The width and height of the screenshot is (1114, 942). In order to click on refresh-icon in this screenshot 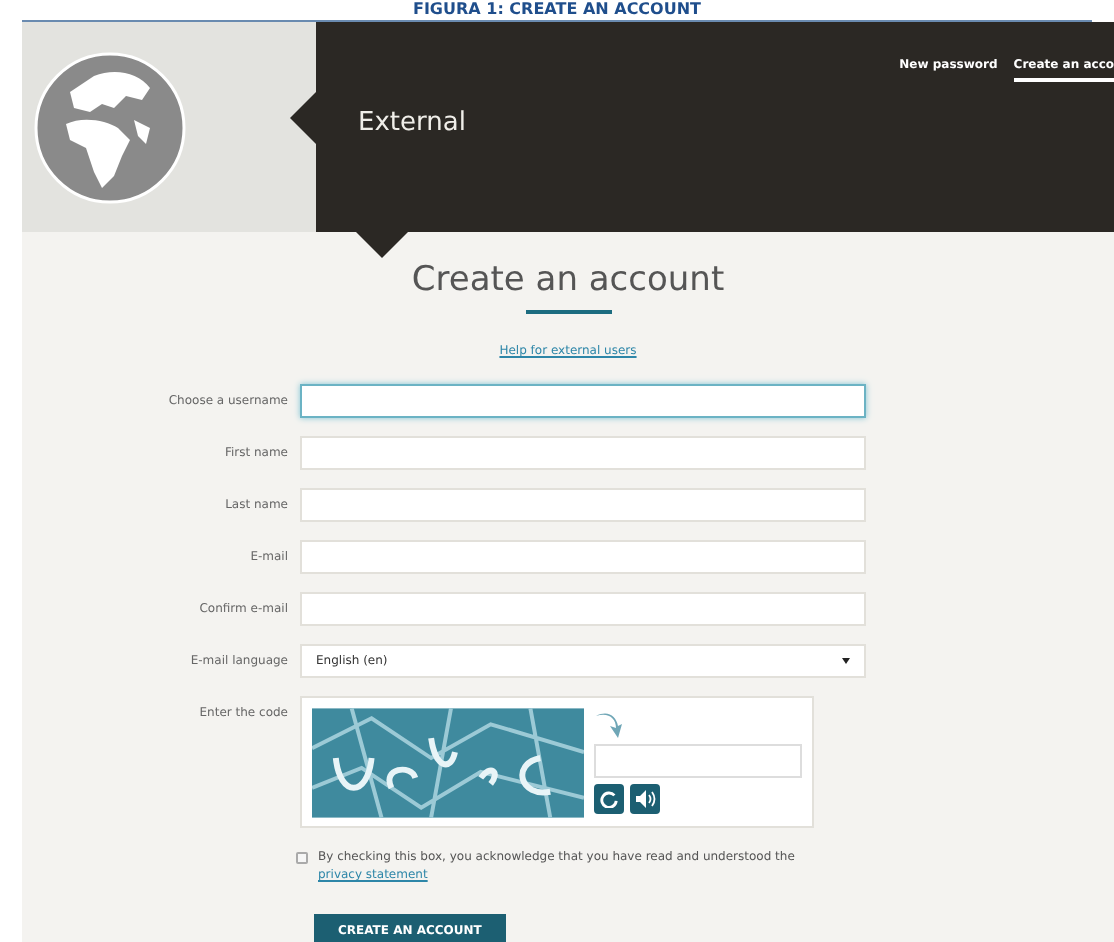, I will do `click(609, 799)`.